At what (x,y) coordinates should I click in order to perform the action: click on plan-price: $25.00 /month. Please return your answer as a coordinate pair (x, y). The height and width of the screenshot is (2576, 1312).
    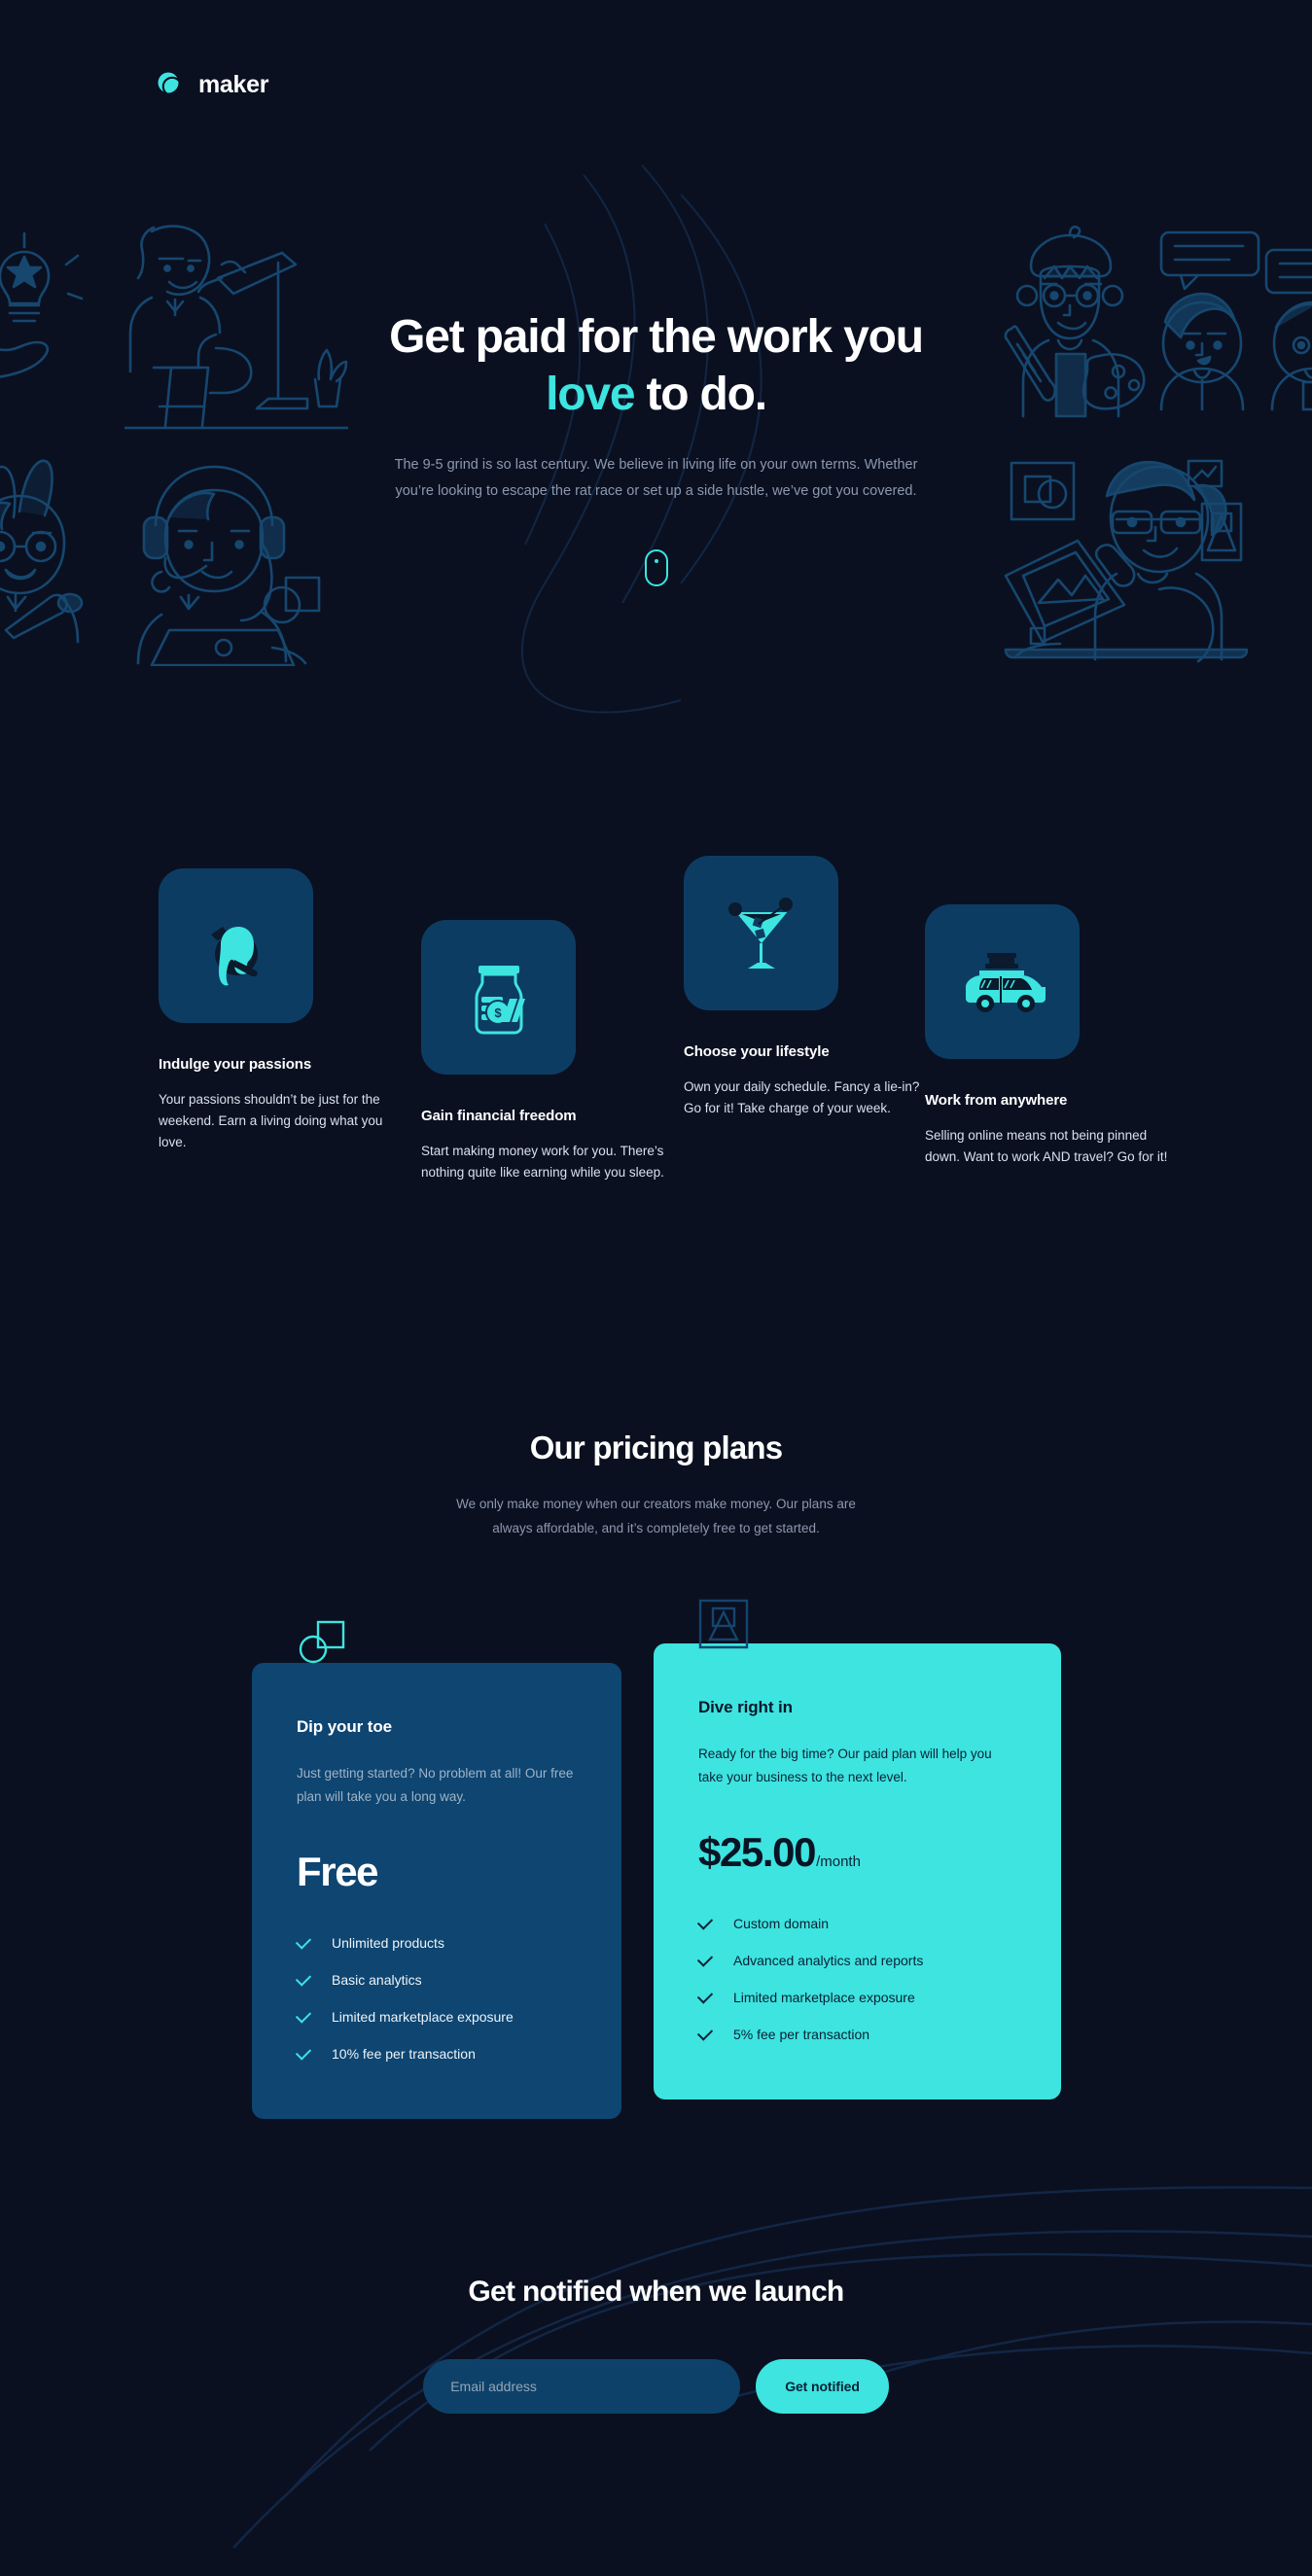
    Looking at the image, I should click on (857, 1852).